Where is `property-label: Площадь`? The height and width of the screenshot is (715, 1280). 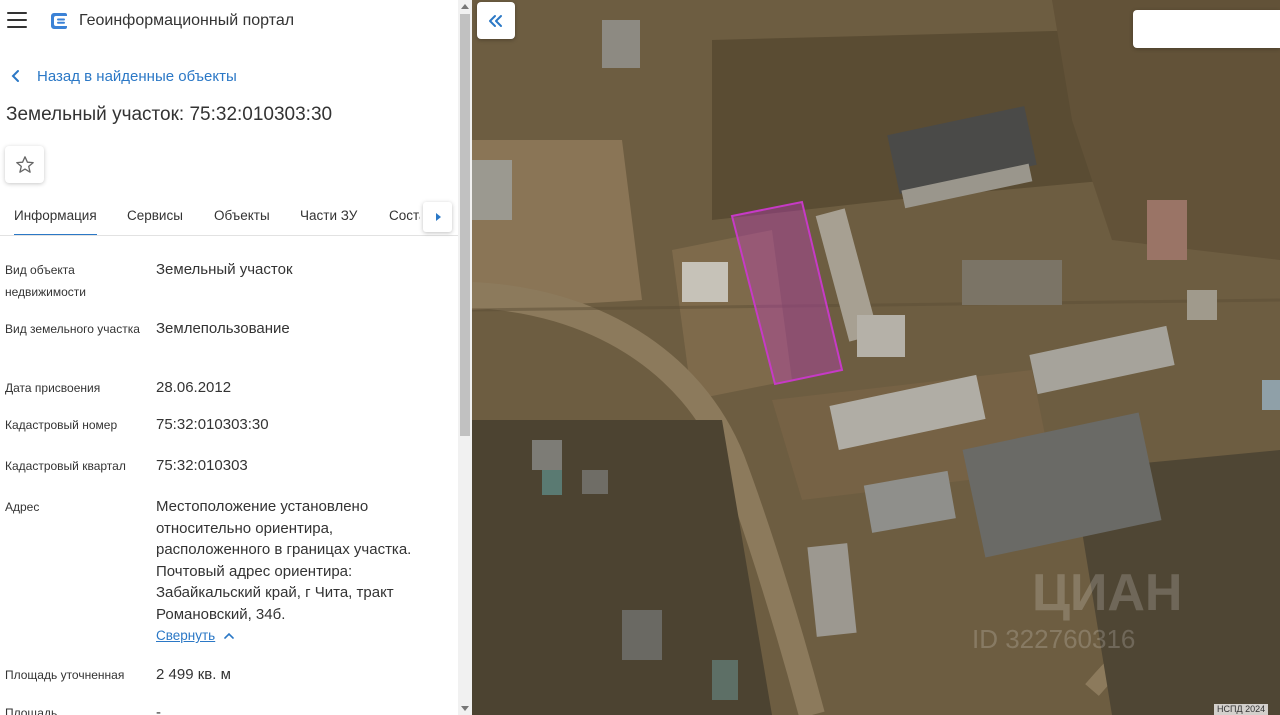
property-label: Площадь is located at coordinates (31, 710).